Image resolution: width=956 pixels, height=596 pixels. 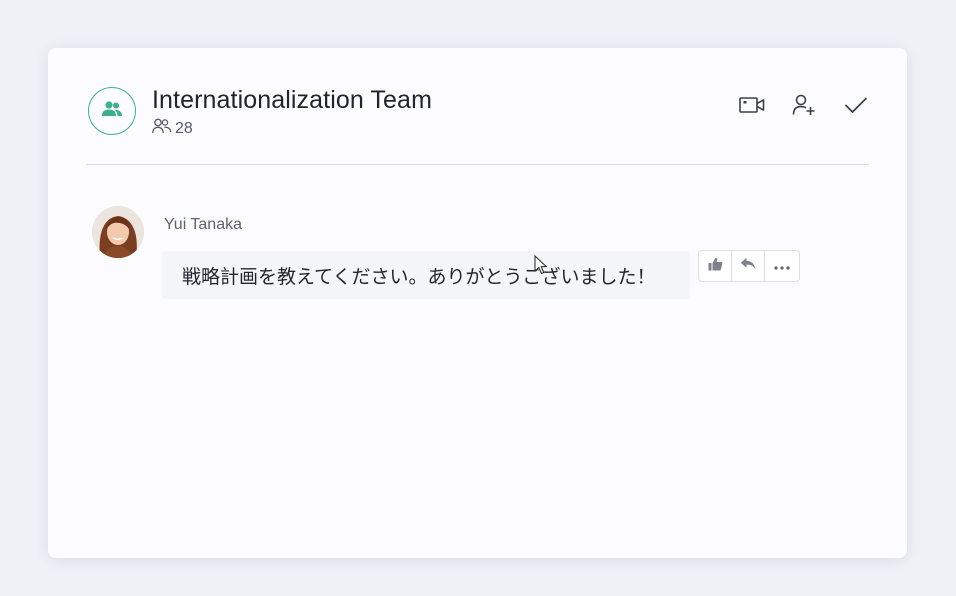 I want to click on member-count-value: 28, so click(x=184, y=128).